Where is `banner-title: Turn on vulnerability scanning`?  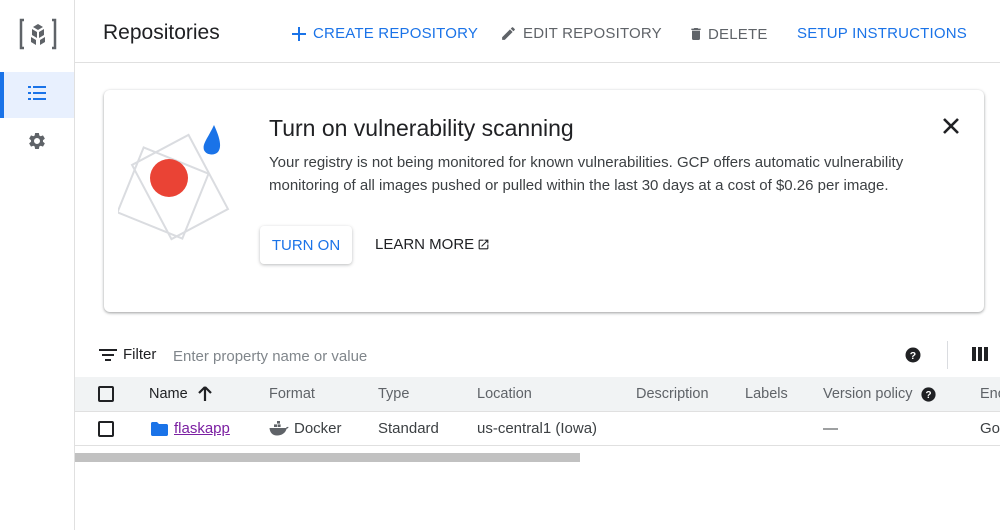 banner-title: Turn on vulnerability scanning is located at coordinates (421, 128).